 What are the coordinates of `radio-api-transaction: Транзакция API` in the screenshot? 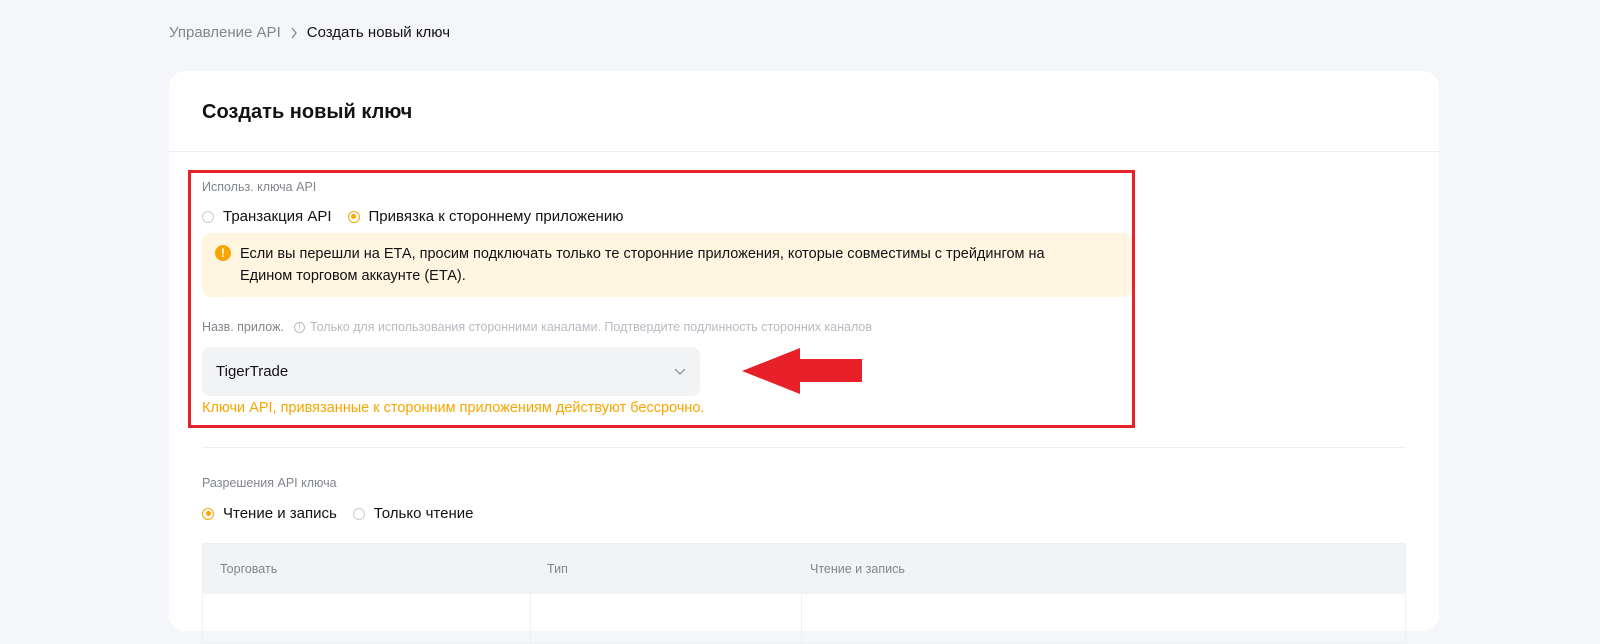 It's located at (267, 216).